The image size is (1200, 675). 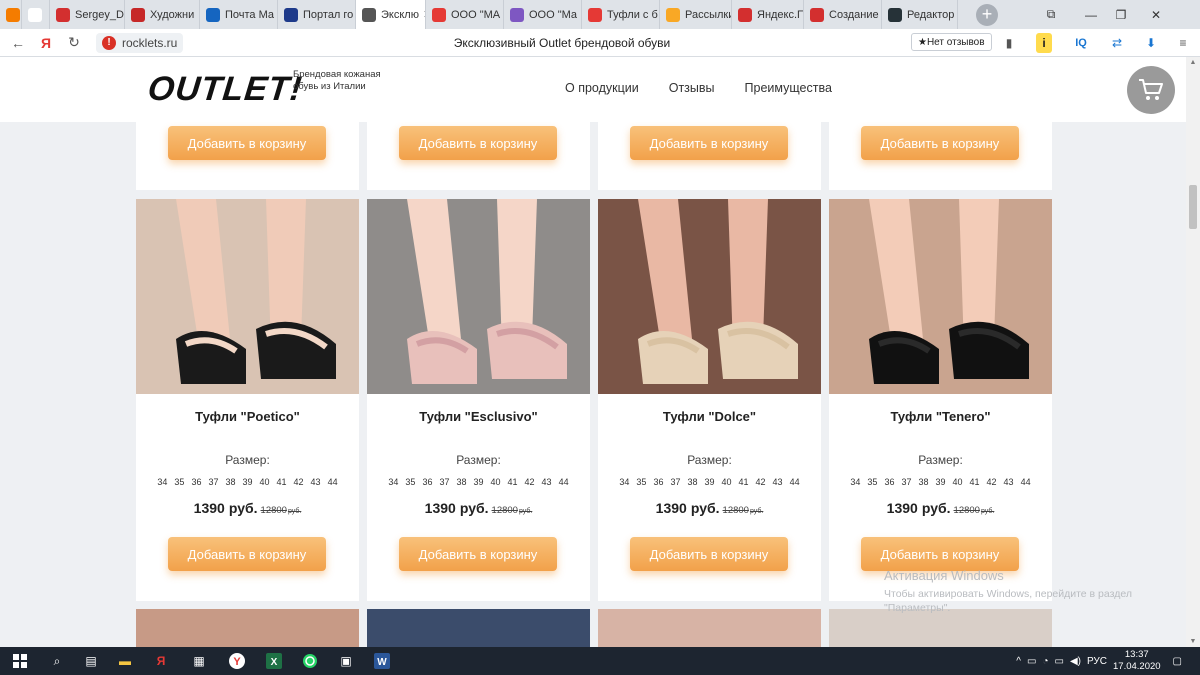 I want to click on tray-chevron-icon: ^, so click(x=1018, y=661).